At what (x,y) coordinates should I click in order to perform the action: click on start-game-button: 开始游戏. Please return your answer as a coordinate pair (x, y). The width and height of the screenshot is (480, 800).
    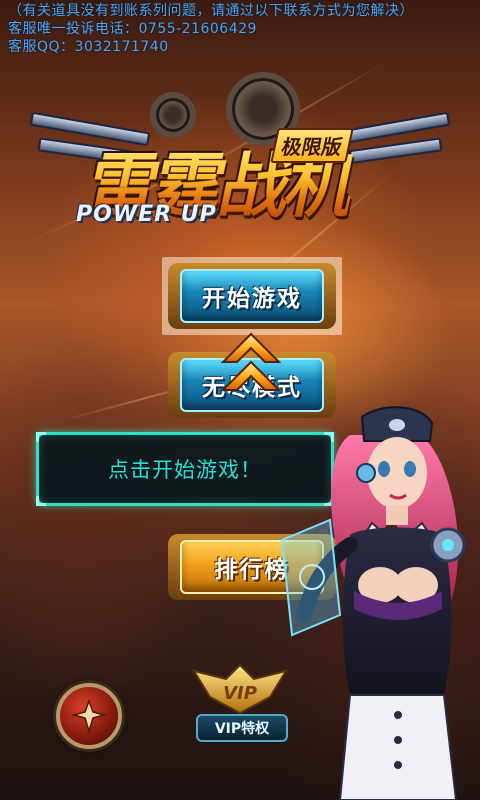
    Looking at the image, I should click on (252, 296).